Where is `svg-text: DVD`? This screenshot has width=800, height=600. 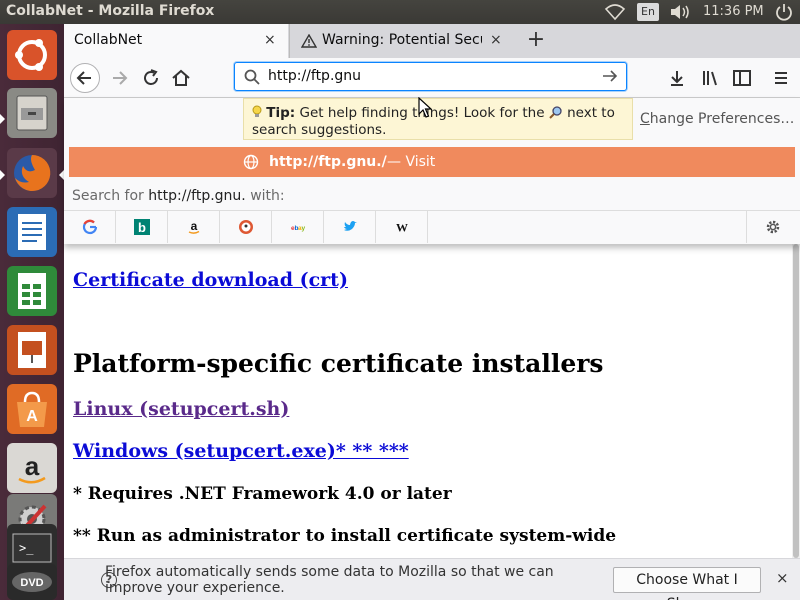 svg-text: DVD is located at coordinates (31, 583).